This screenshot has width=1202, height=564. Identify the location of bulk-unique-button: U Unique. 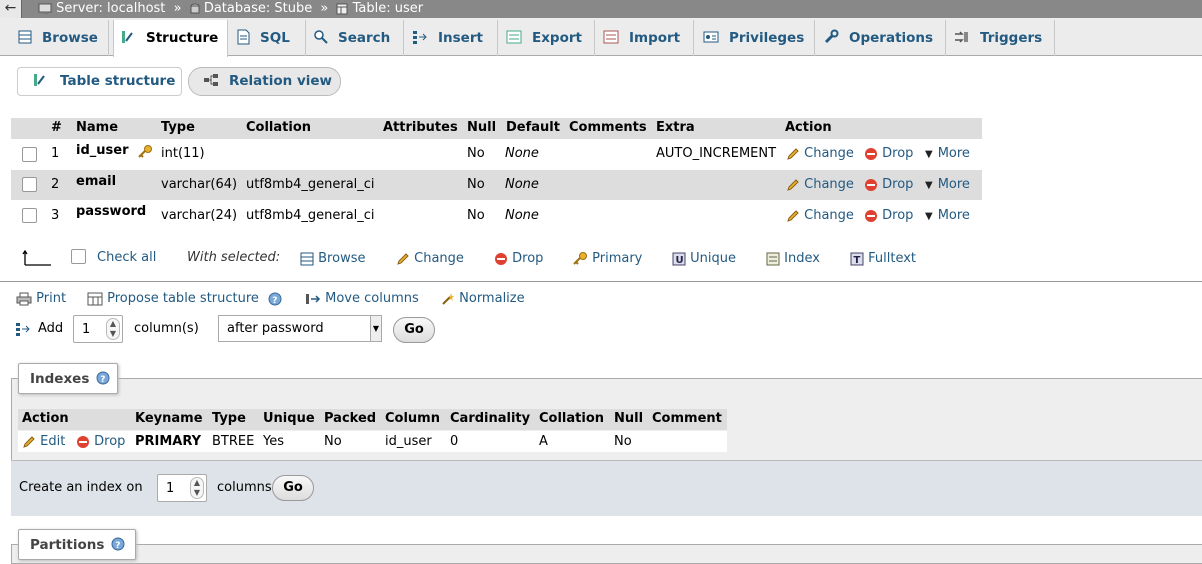
(704, 258).